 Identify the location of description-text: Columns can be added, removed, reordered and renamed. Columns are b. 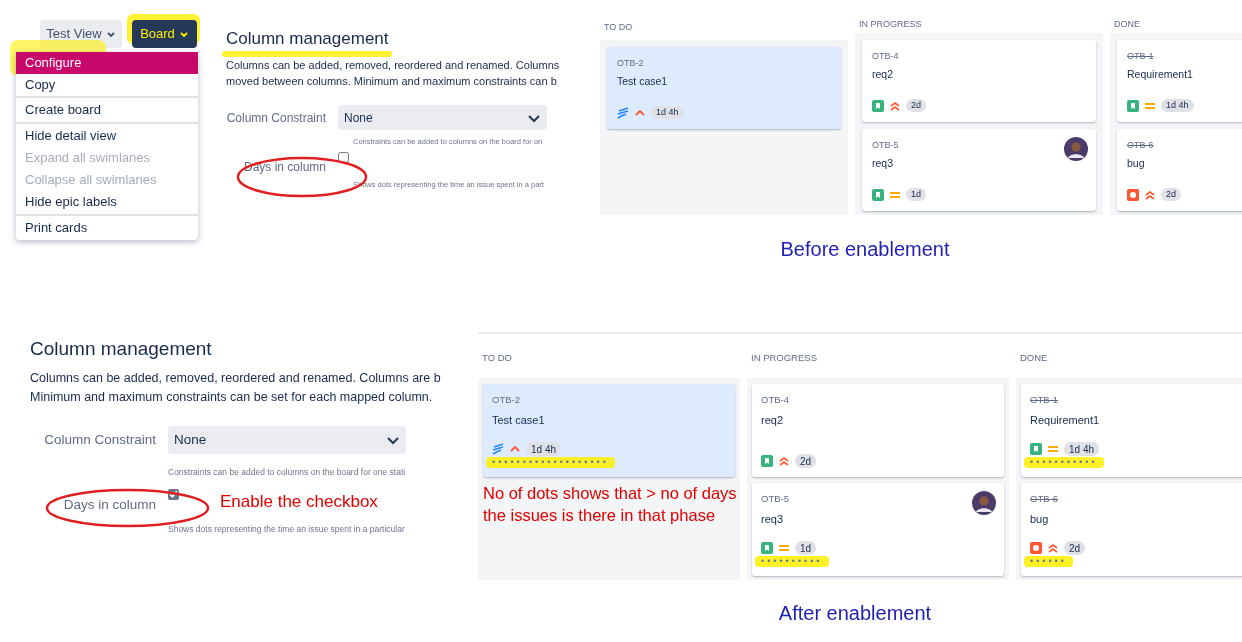
(236, 378).